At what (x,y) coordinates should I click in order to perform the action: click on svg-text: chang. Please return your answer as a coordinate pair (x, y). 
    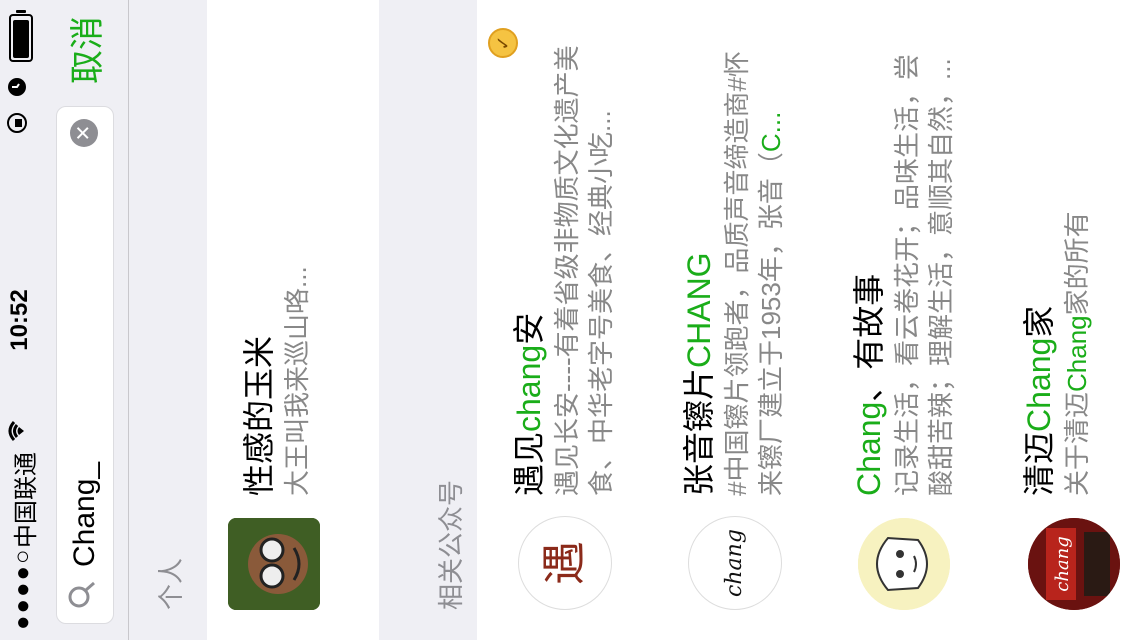
    Looking at the image, I should click on (1062, 564).